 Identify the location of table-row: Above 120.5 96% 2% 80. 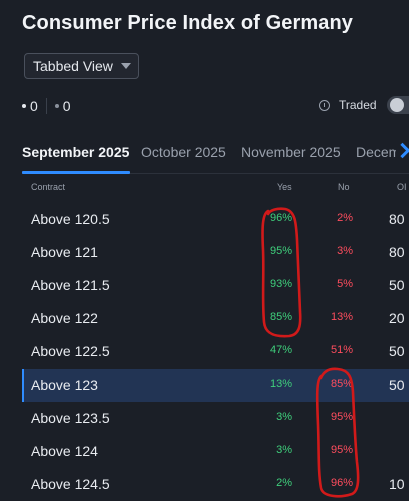
(215, 219).